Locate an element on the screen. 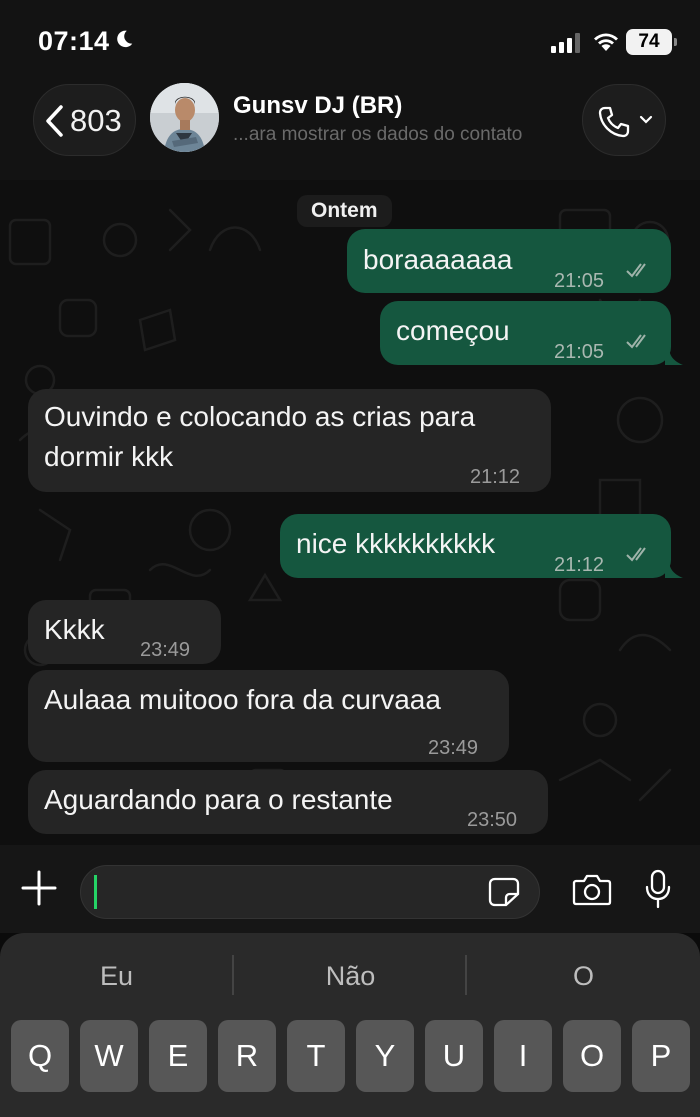 This screenshot has width=700, height=1117. chevron-down-icon is located at coordinates (646, 119).